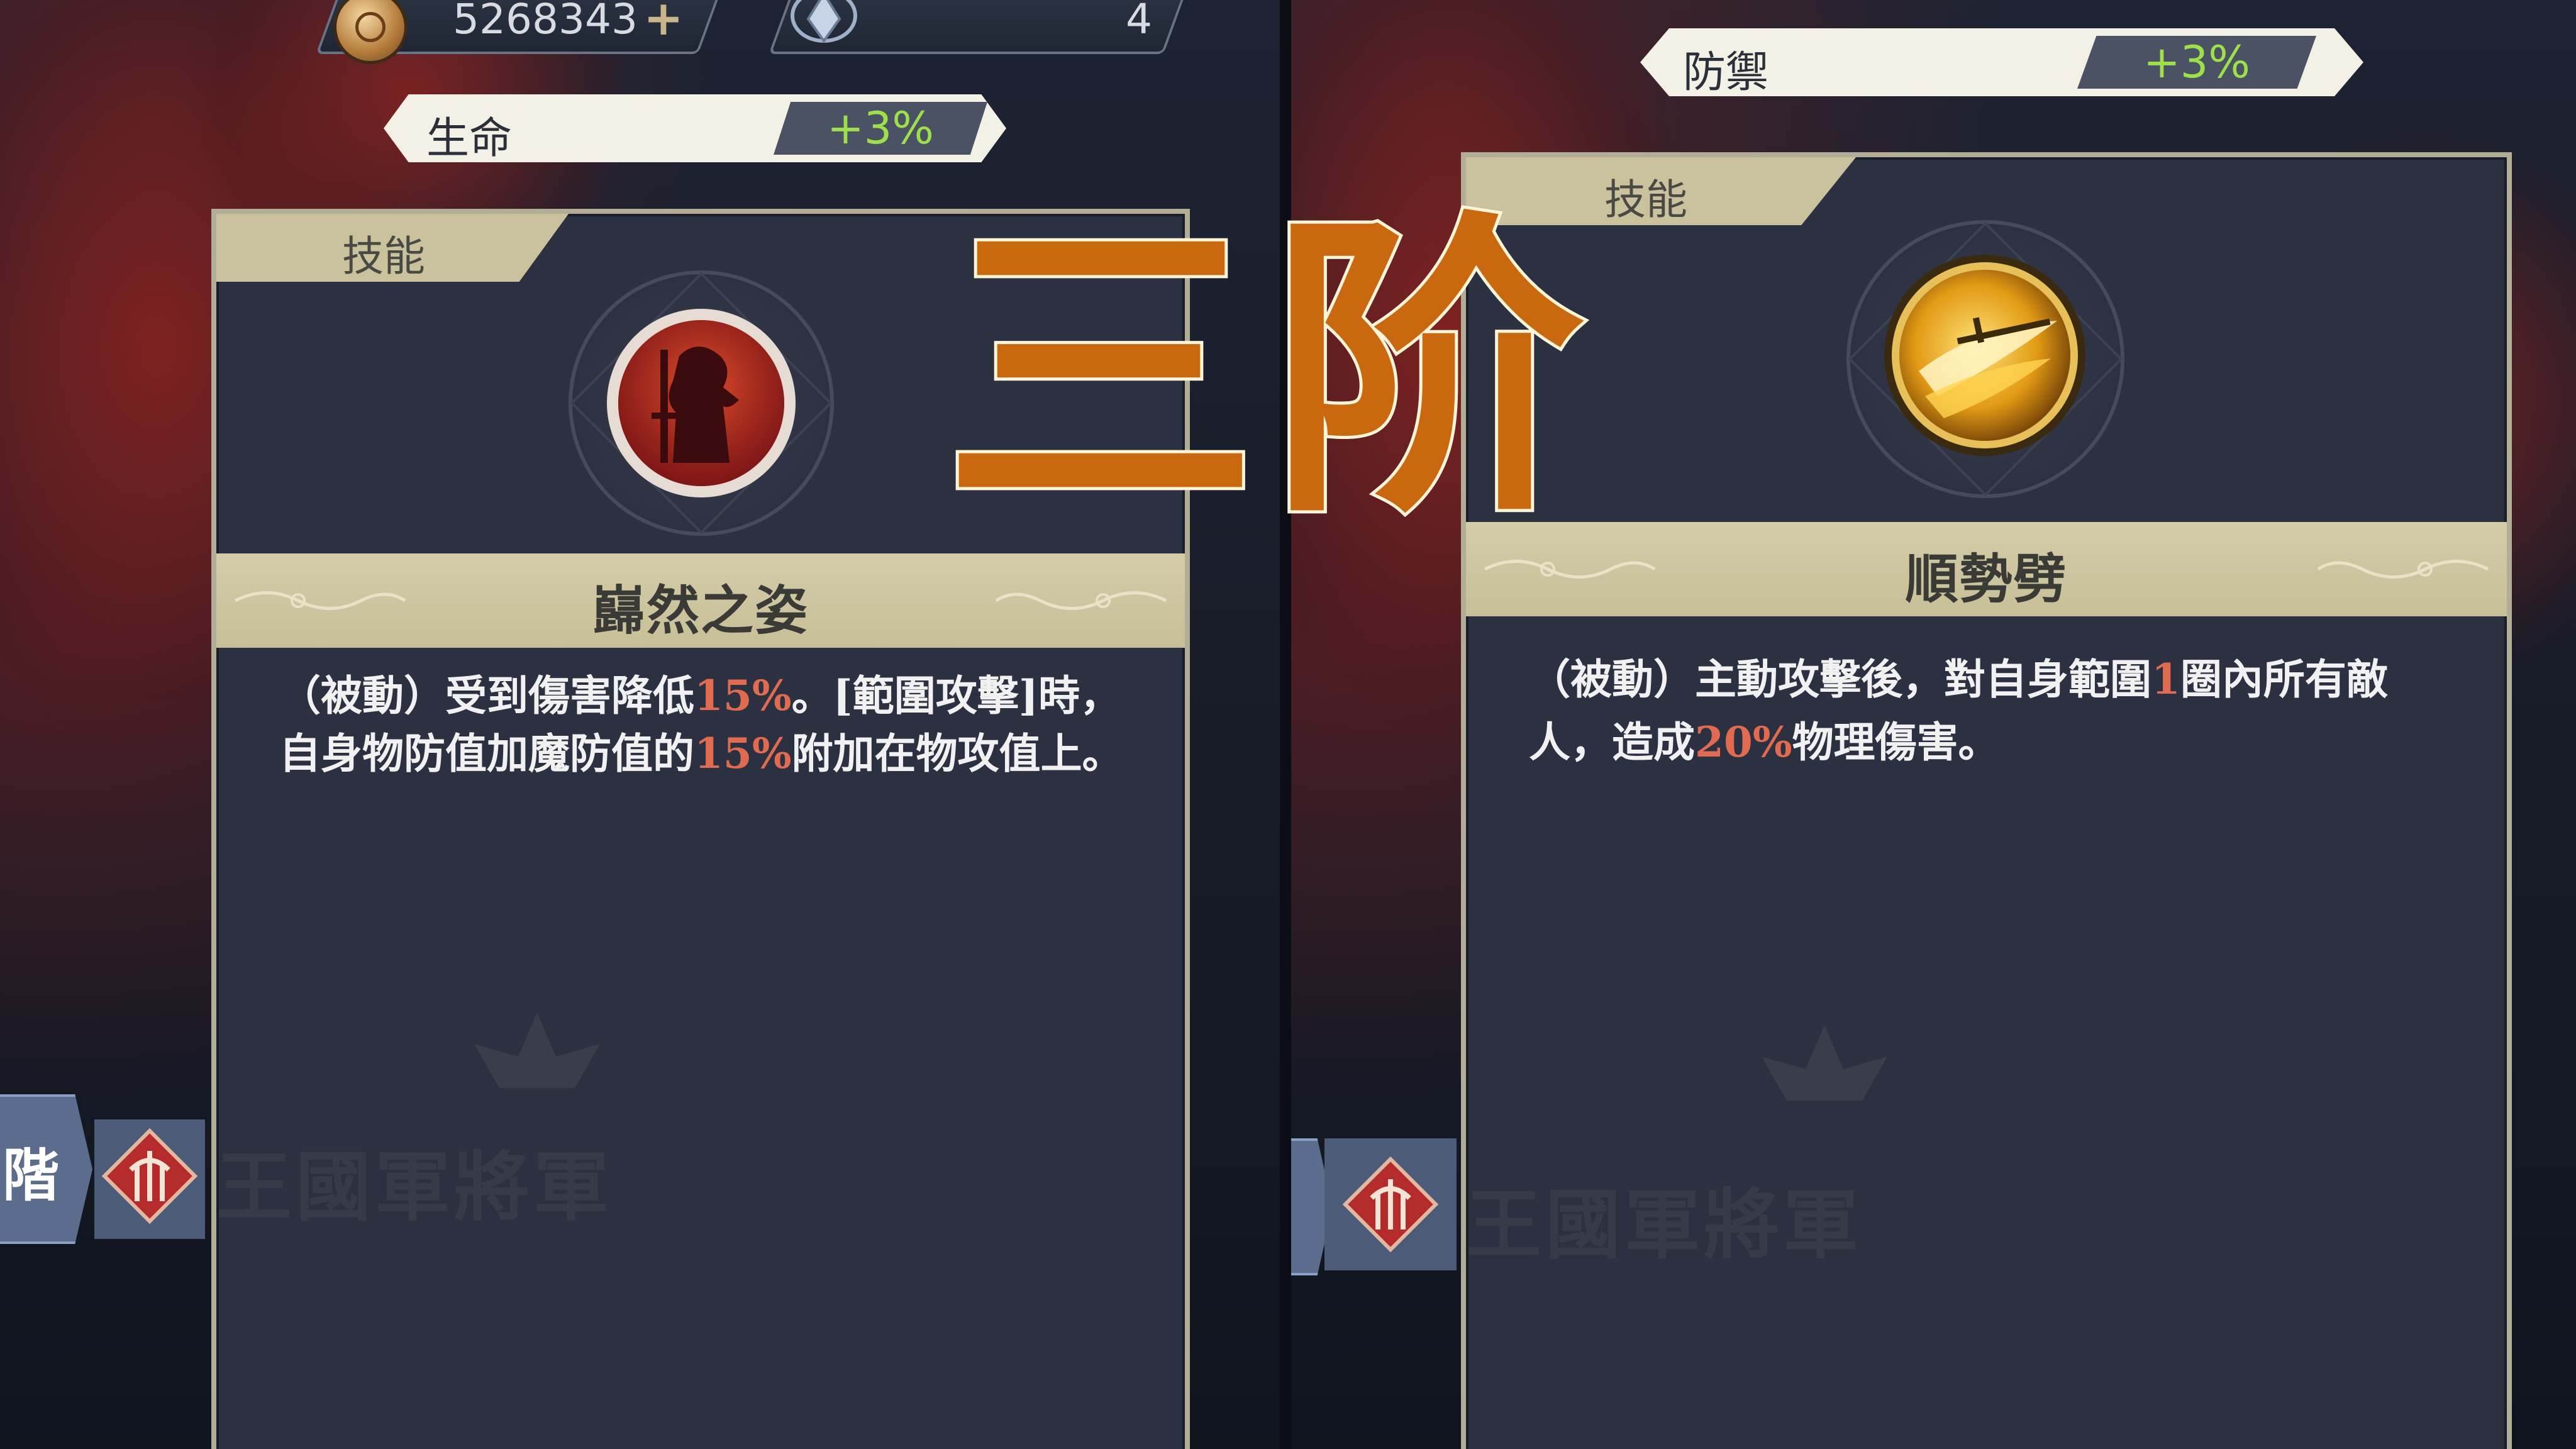  Describe the element at coordinates (31, 1175) in the screenshot. I see `rank-label: 階` at that location.